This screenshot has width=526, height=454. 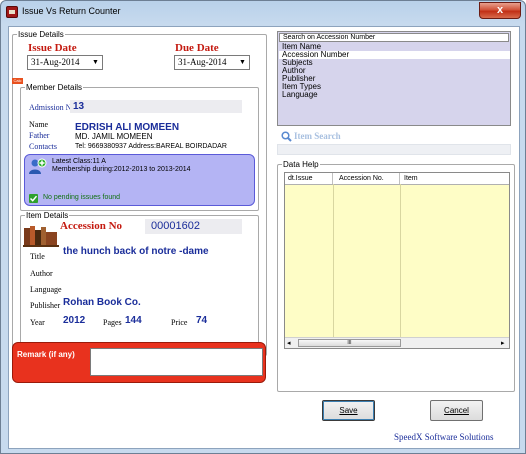 I want to click on col-item: Item, so click(x=454, y=178).